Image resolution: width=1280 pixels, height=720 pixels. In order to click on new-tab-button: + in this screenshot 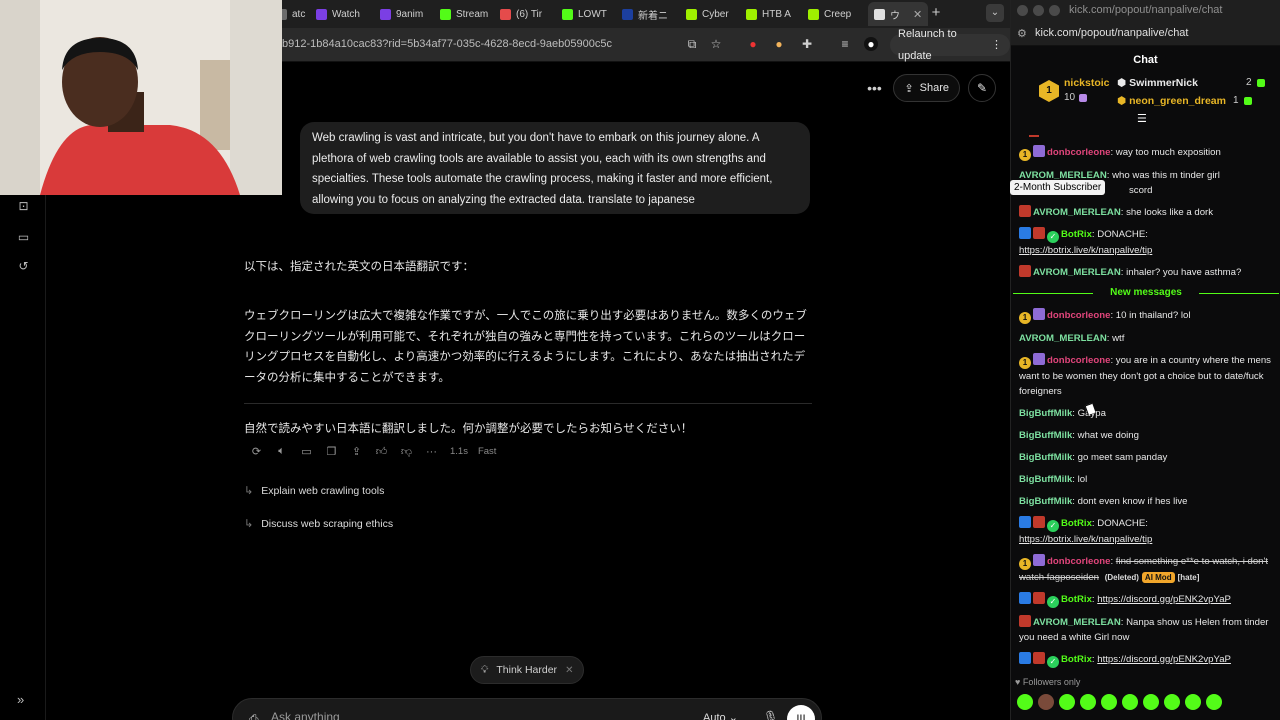, I will do `click(936, 12)`.